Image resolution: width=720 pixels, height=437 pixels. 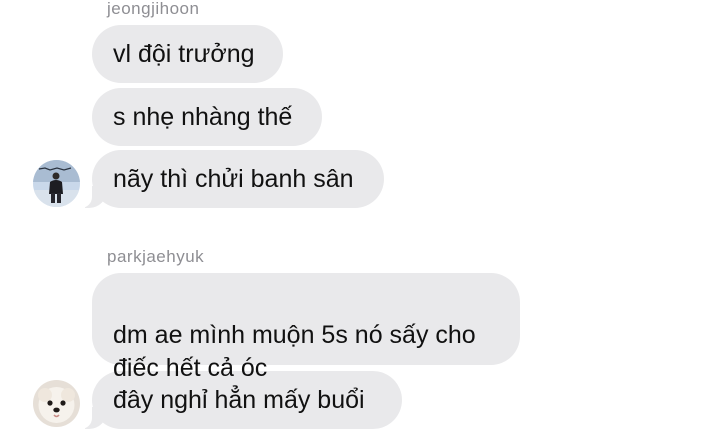 I want to click on message-text: s nhẹ nhàng thế, so click(x=203, y=117).